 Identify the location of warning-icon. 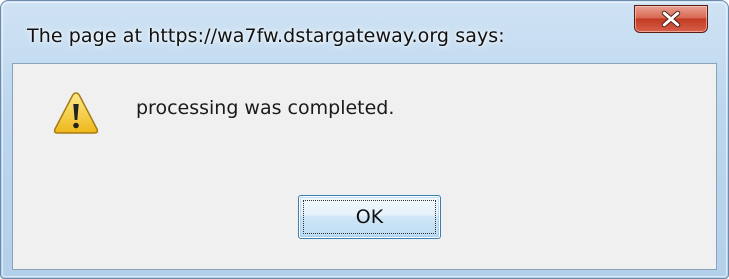
(76, 114).